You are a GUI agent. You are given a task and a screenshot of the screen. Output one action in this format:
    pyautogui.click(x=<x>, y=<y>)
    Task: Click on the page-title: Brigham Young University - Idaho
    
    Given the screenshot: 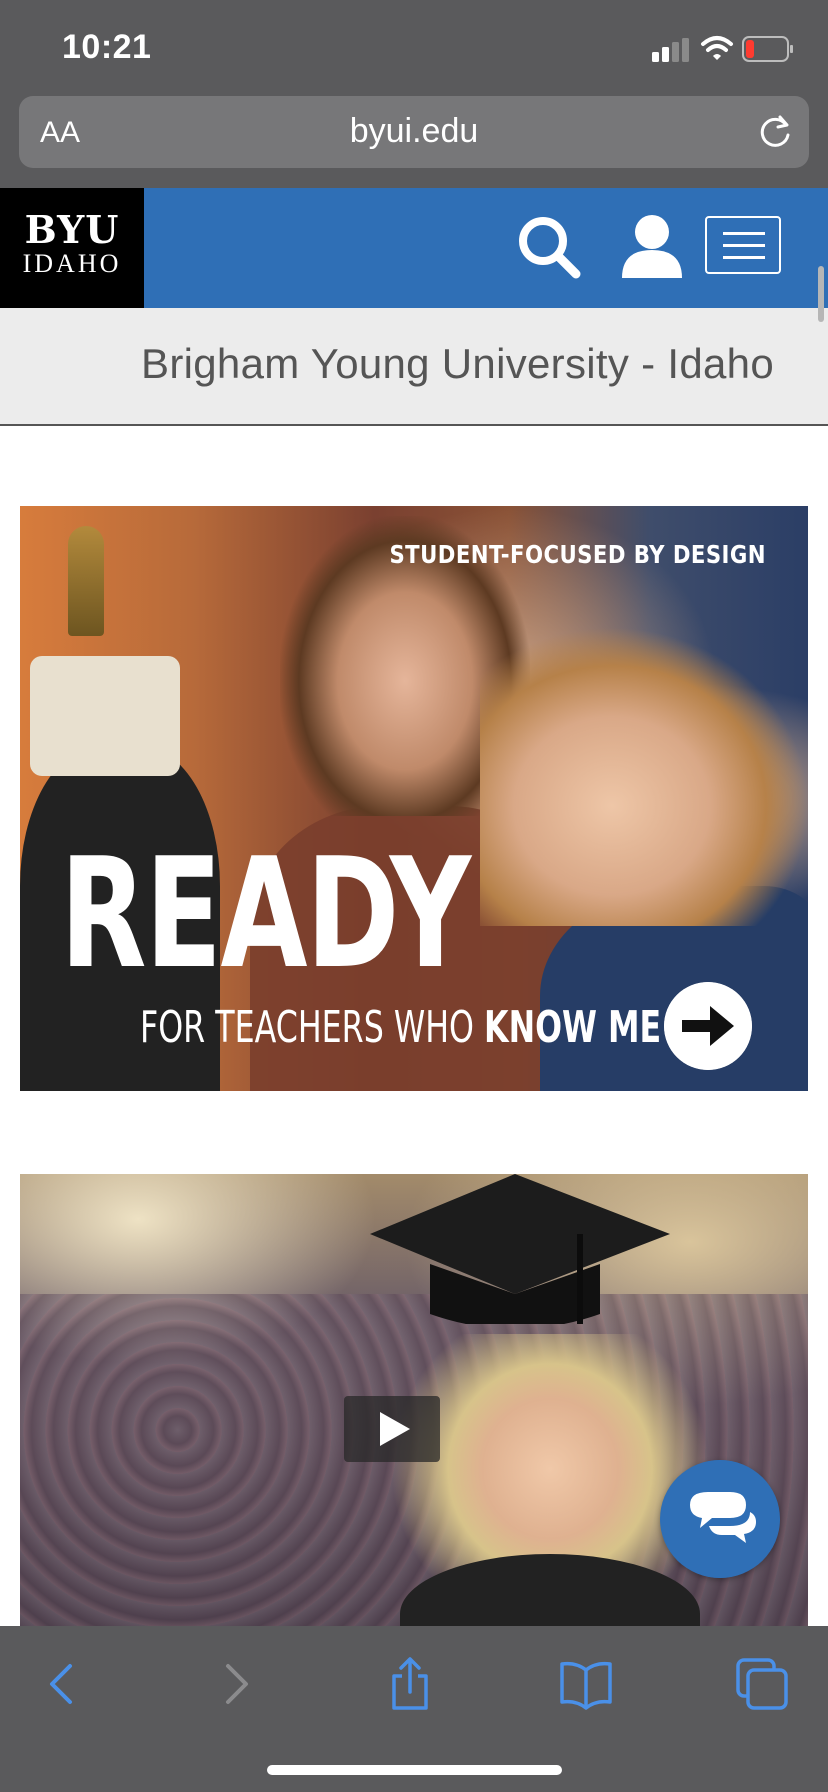 What is the action you would take?
    pyautogui.click(x=457, y=363)
    